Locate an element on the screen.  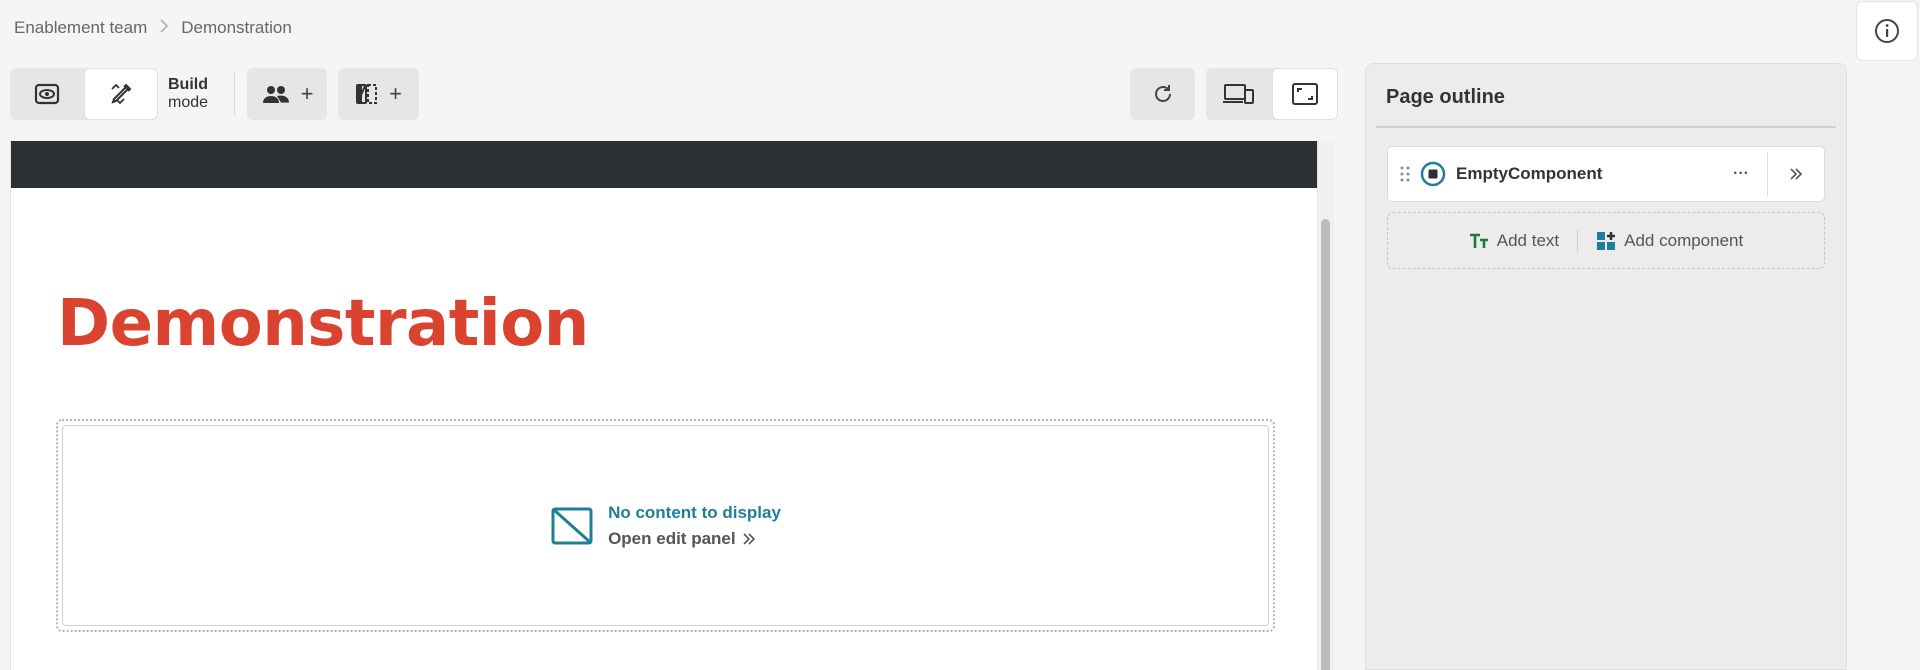
view-toggle-group is located at coordinates (1272, 94).